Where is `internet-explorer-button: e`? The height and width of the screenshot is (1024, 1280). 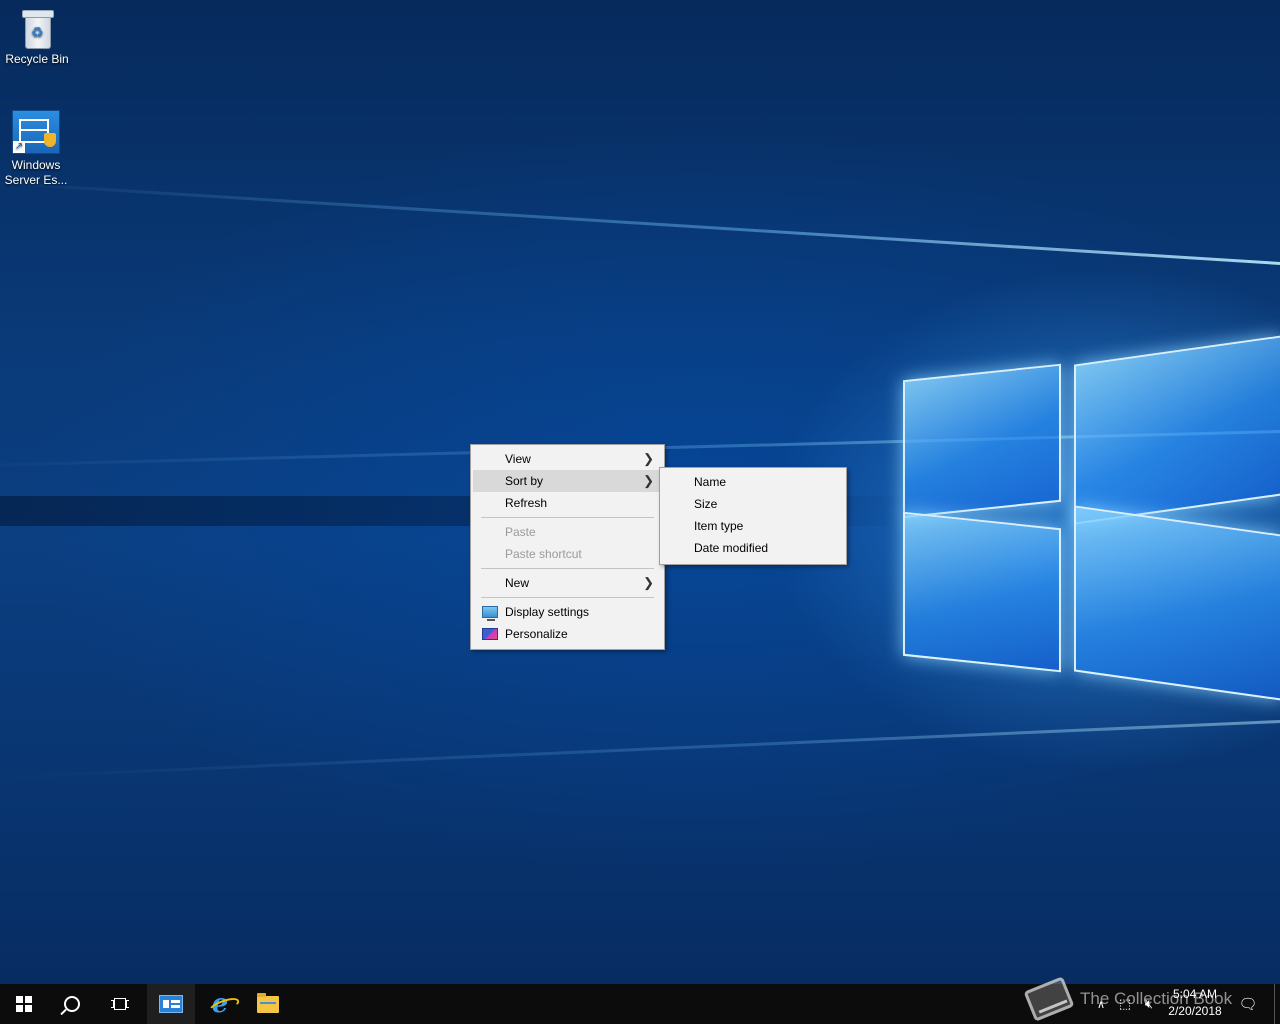 internet-explorer-button: e is located at coordinates (220, 1004).